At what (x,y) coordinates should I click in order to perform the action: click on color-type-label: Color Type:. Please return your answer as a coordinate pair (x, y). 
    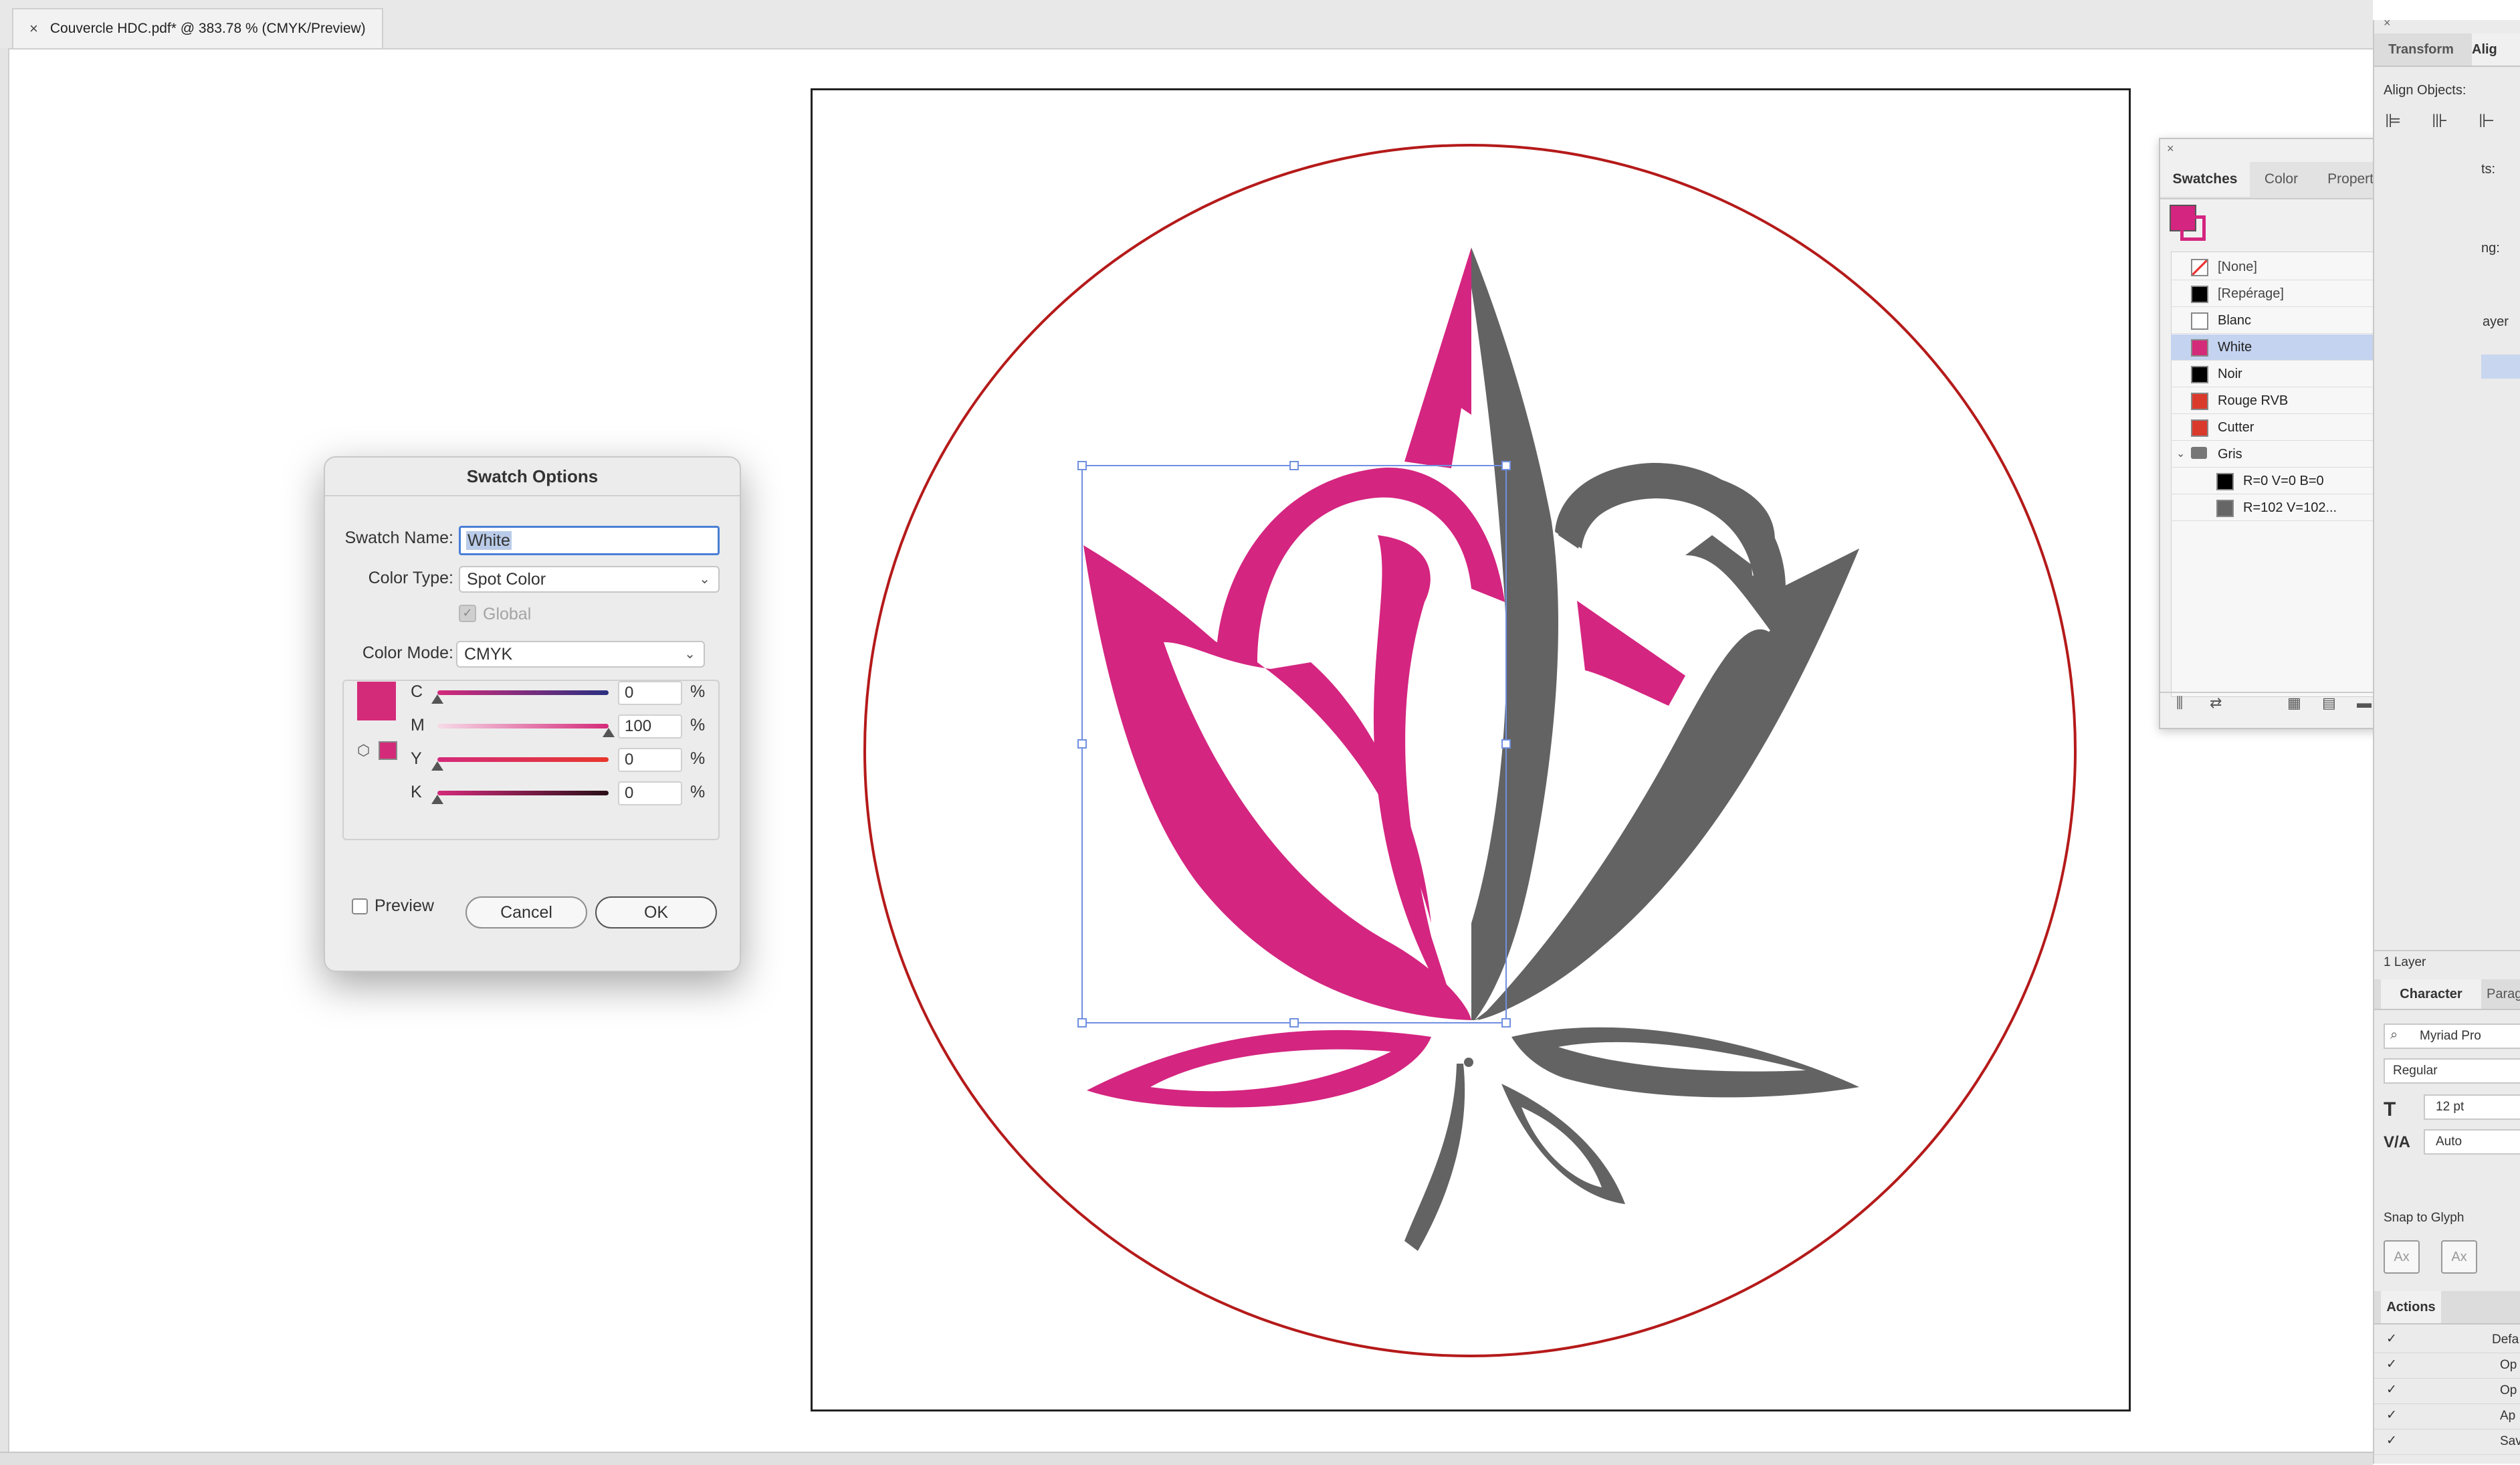
    Looking at the image, I should click on (410, 578).